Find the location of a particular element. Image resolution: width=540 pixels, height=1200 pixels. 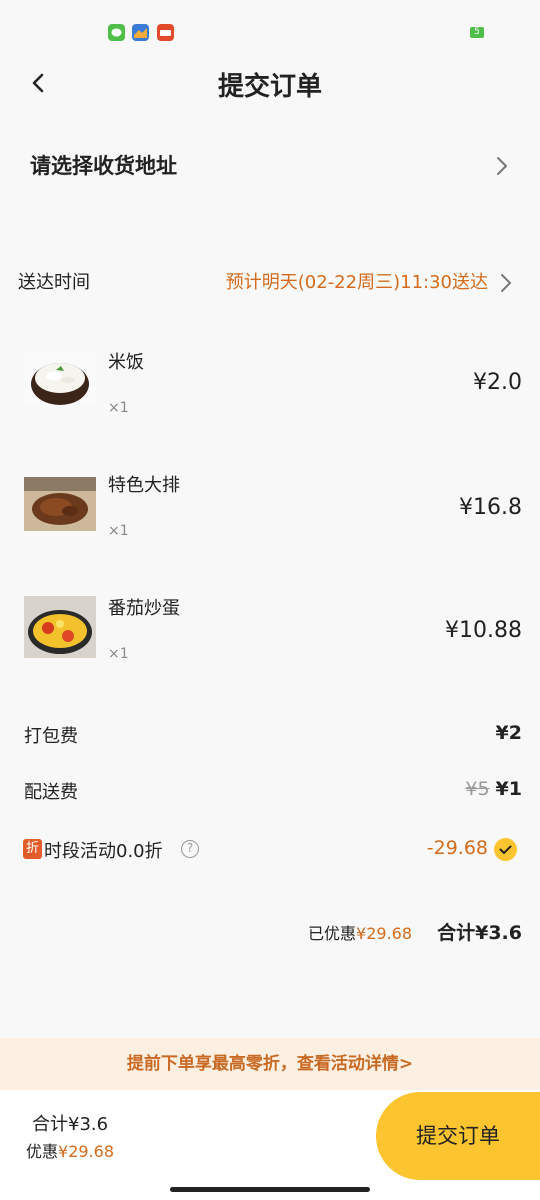

page-title: 提交订单 is located at coordinates (269, 87).